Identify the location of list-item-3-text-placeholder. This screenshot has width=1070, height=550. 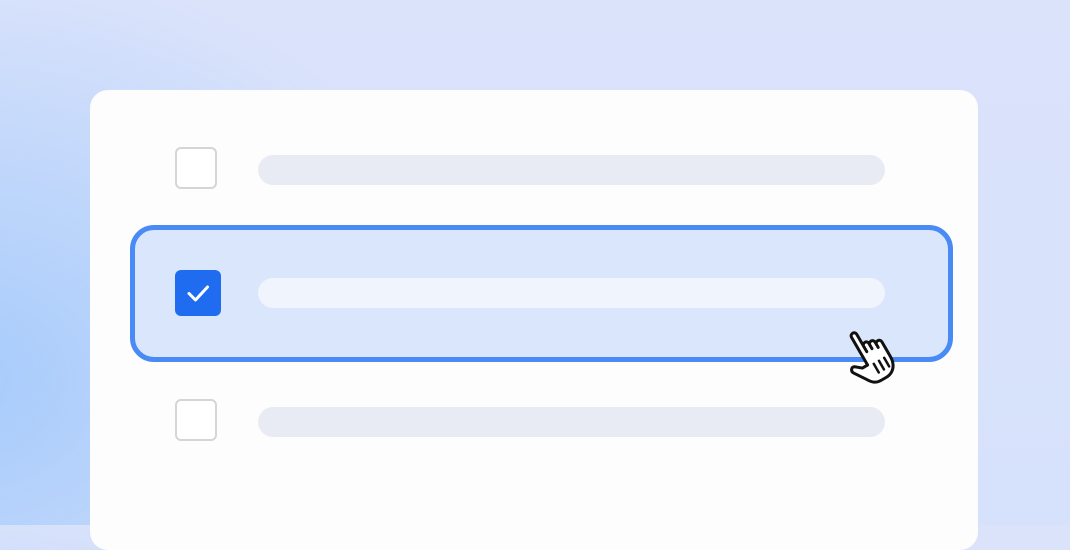
(571, 422).